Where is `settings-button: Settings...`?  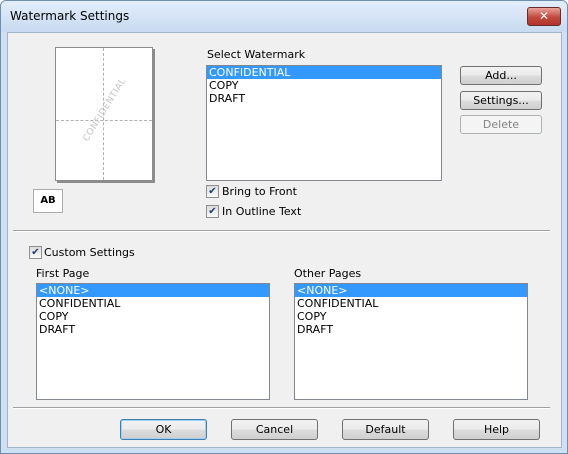
settings-button: Settings... is located at coordinates (501, 100).